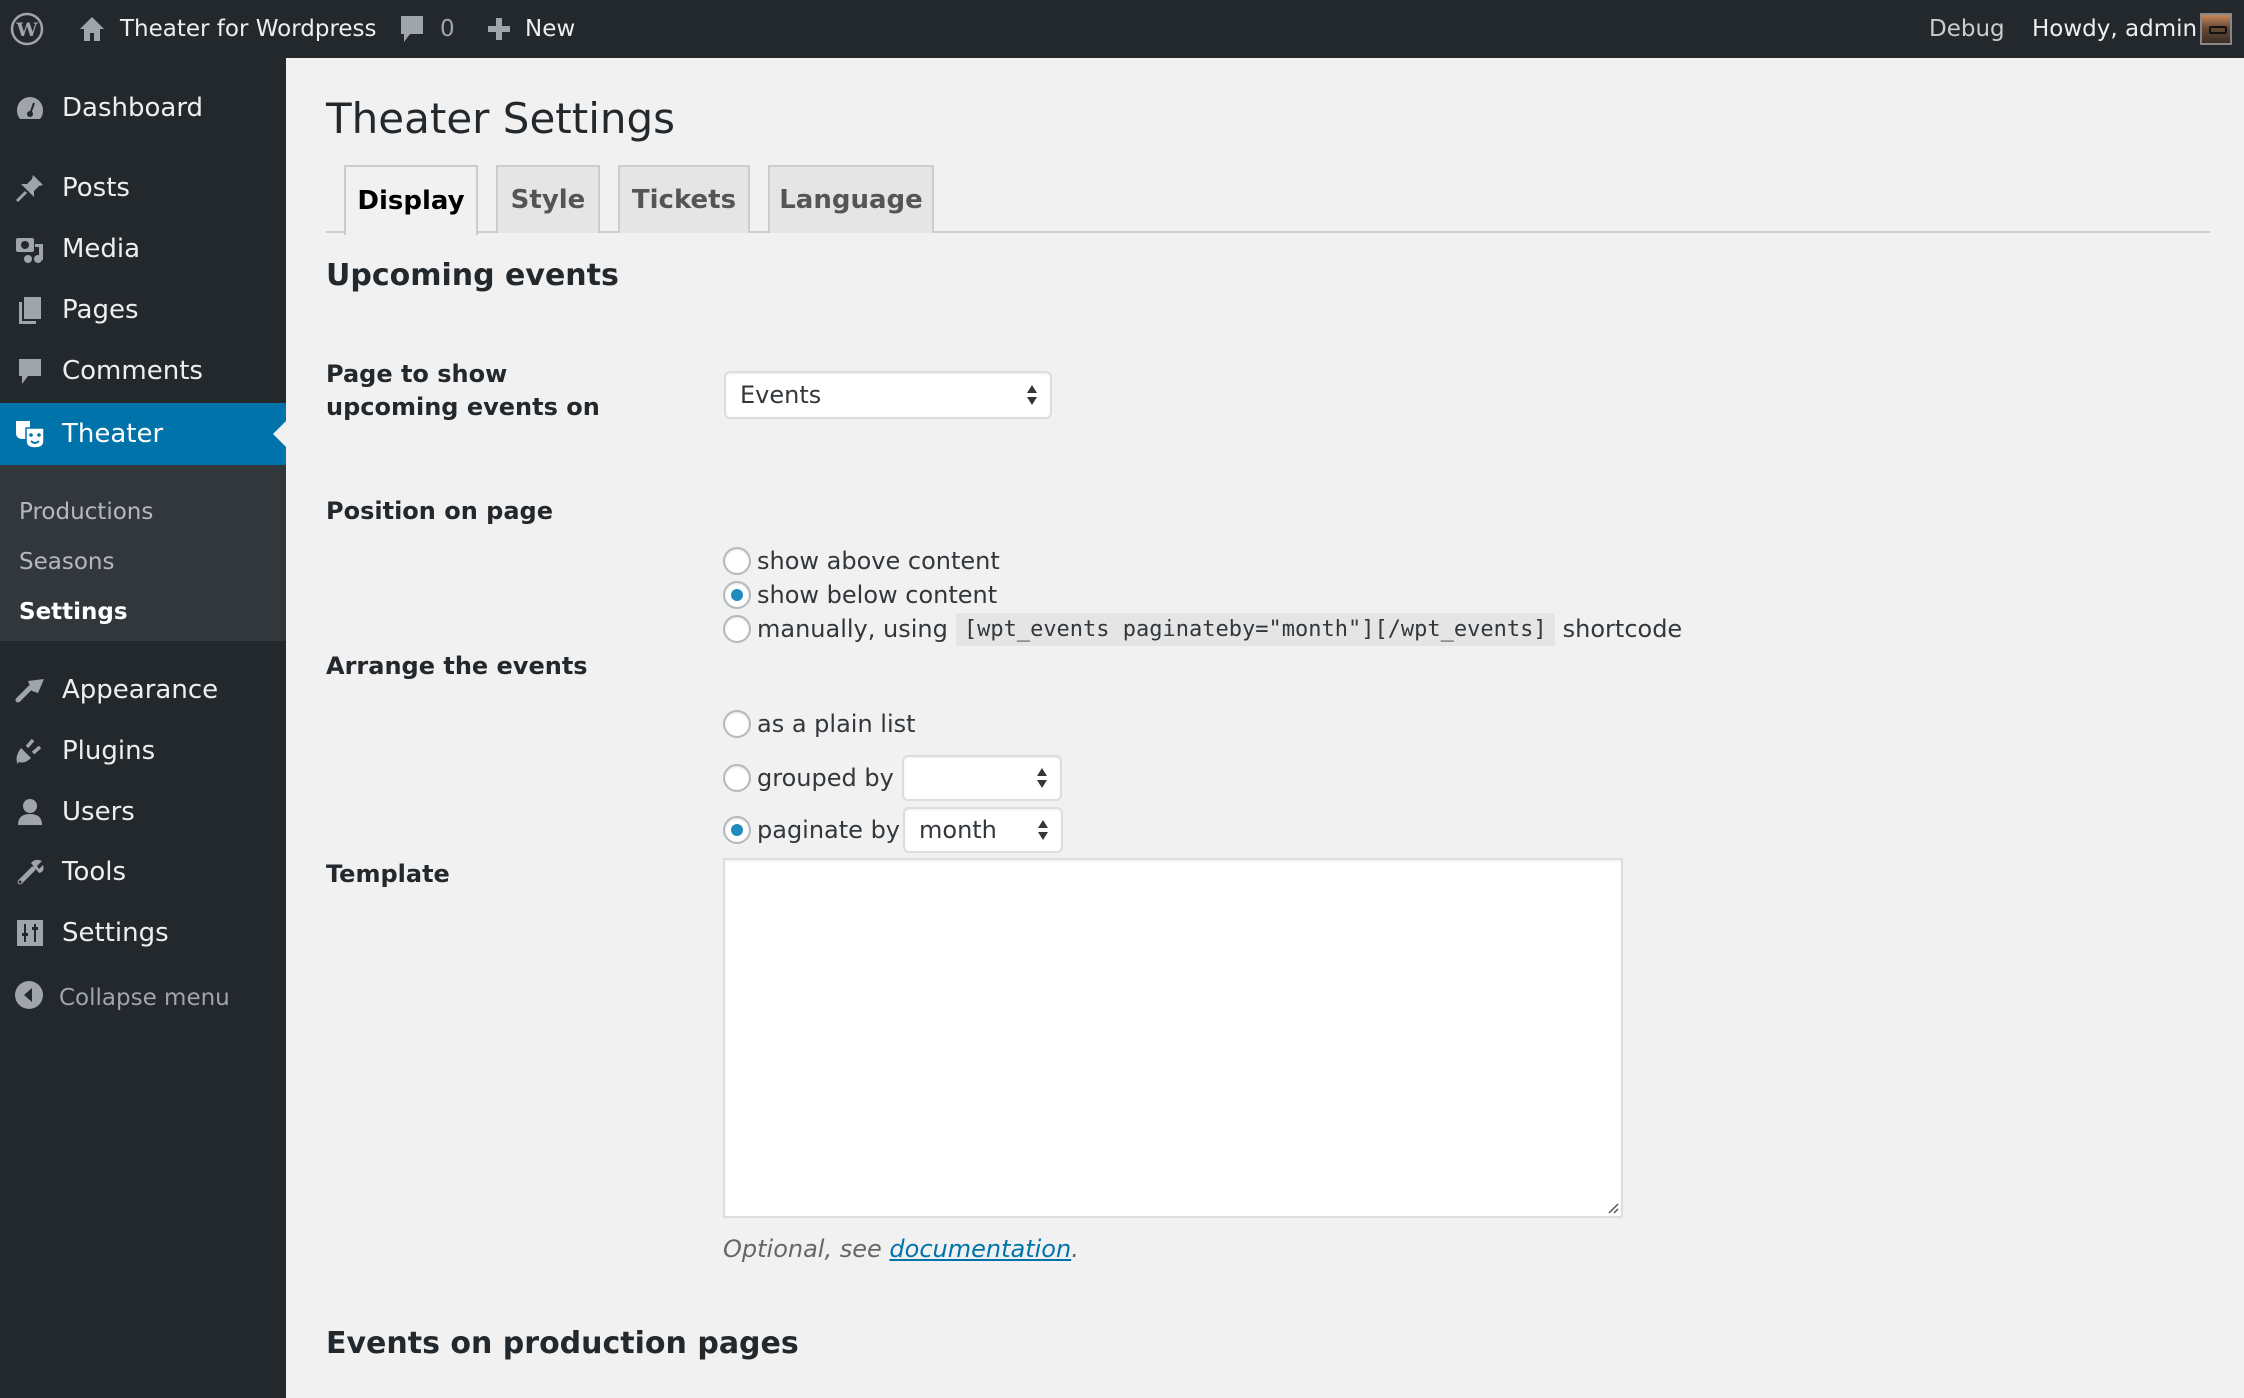 This screenshot has height=1398, width=2244. What do you see at coordinates (29, 998) in the screenshot?
I see `collapse-arrow-icon` at bounding box center [29, 998].